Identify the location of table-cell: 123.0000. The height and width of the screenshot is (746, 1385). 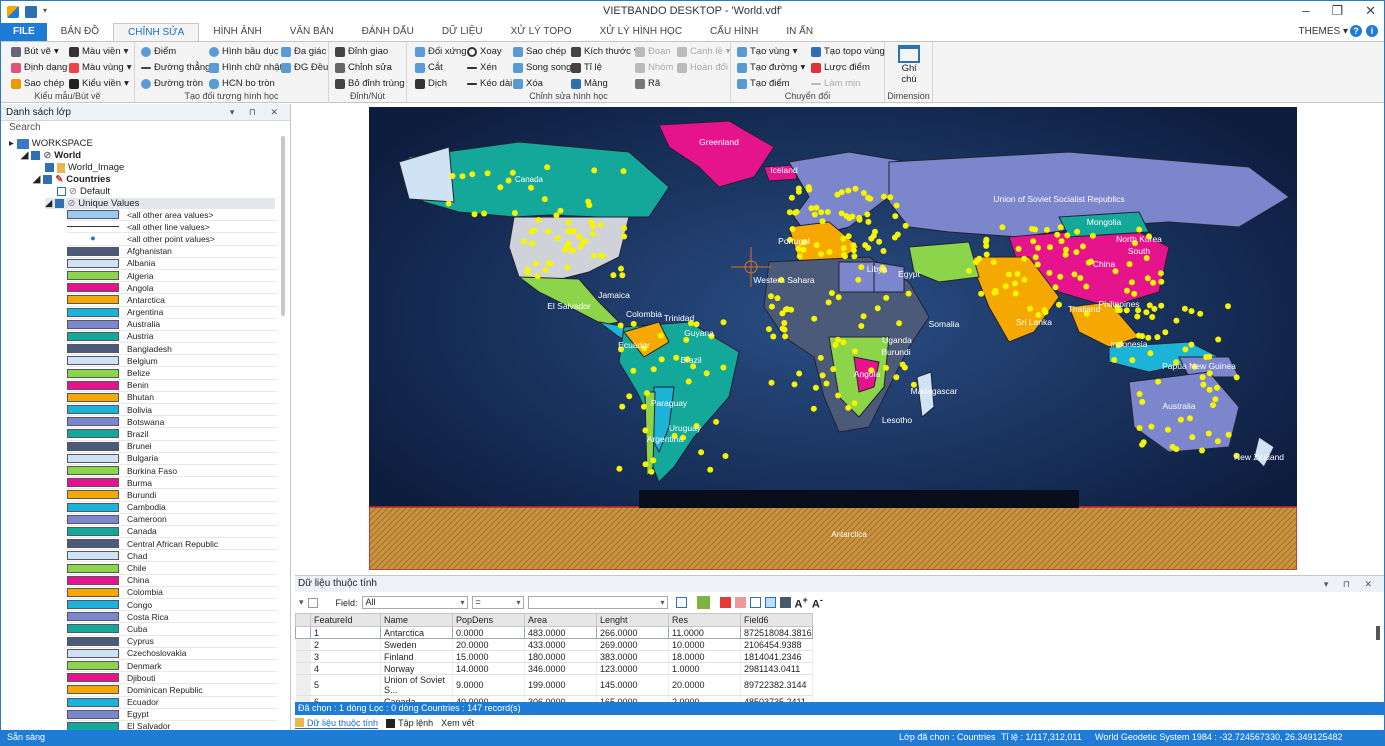
(632, 668).